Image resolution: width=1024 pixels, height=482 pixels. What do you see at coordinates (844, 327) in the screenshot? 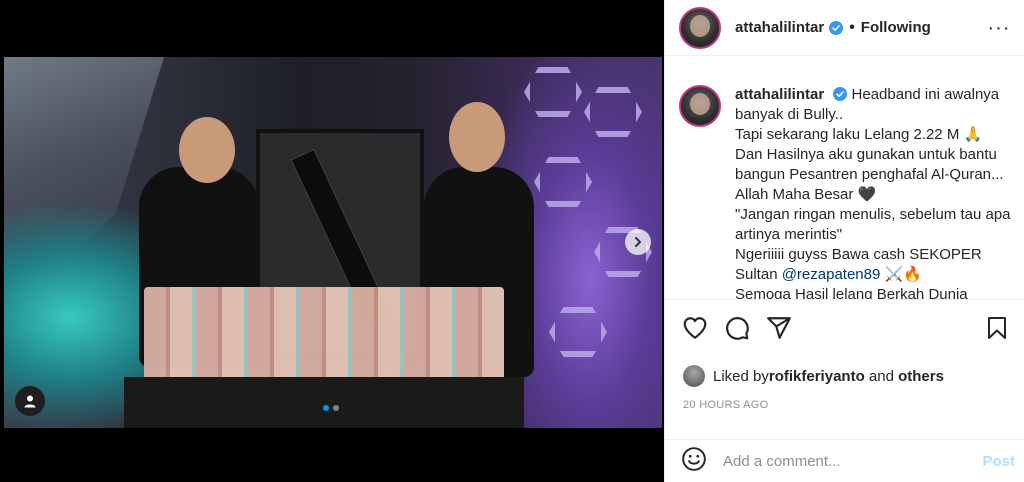
I see `post-actions` at bounding box center [844, 327].